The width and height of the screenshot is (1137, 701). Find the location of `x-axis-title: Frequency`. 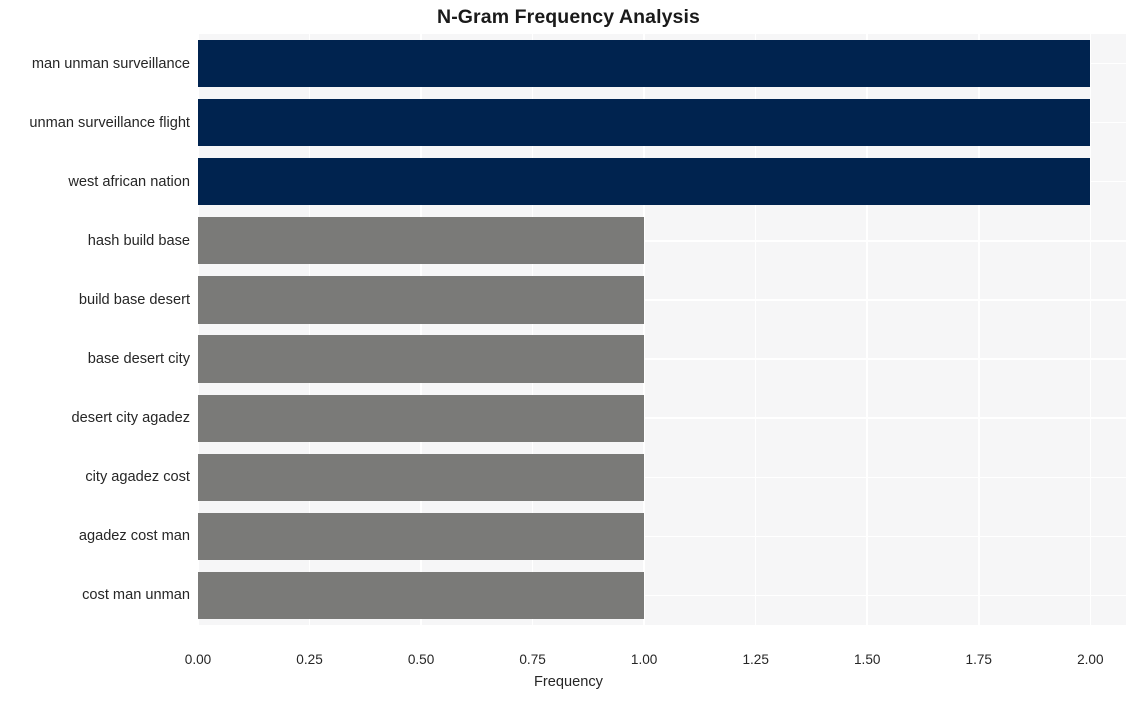

x-axis-title: Frequency is located at coordinates (568, 682).